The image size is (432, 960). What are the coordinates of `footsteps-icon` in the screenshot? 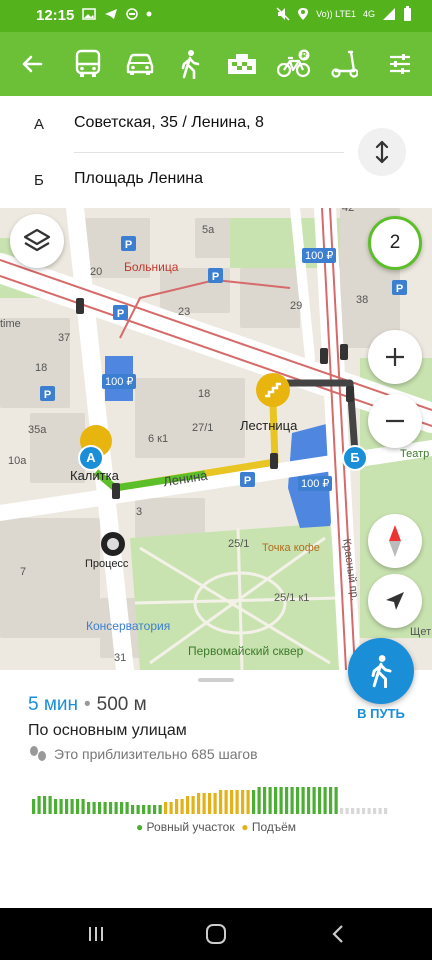 It's located at (38, 753).